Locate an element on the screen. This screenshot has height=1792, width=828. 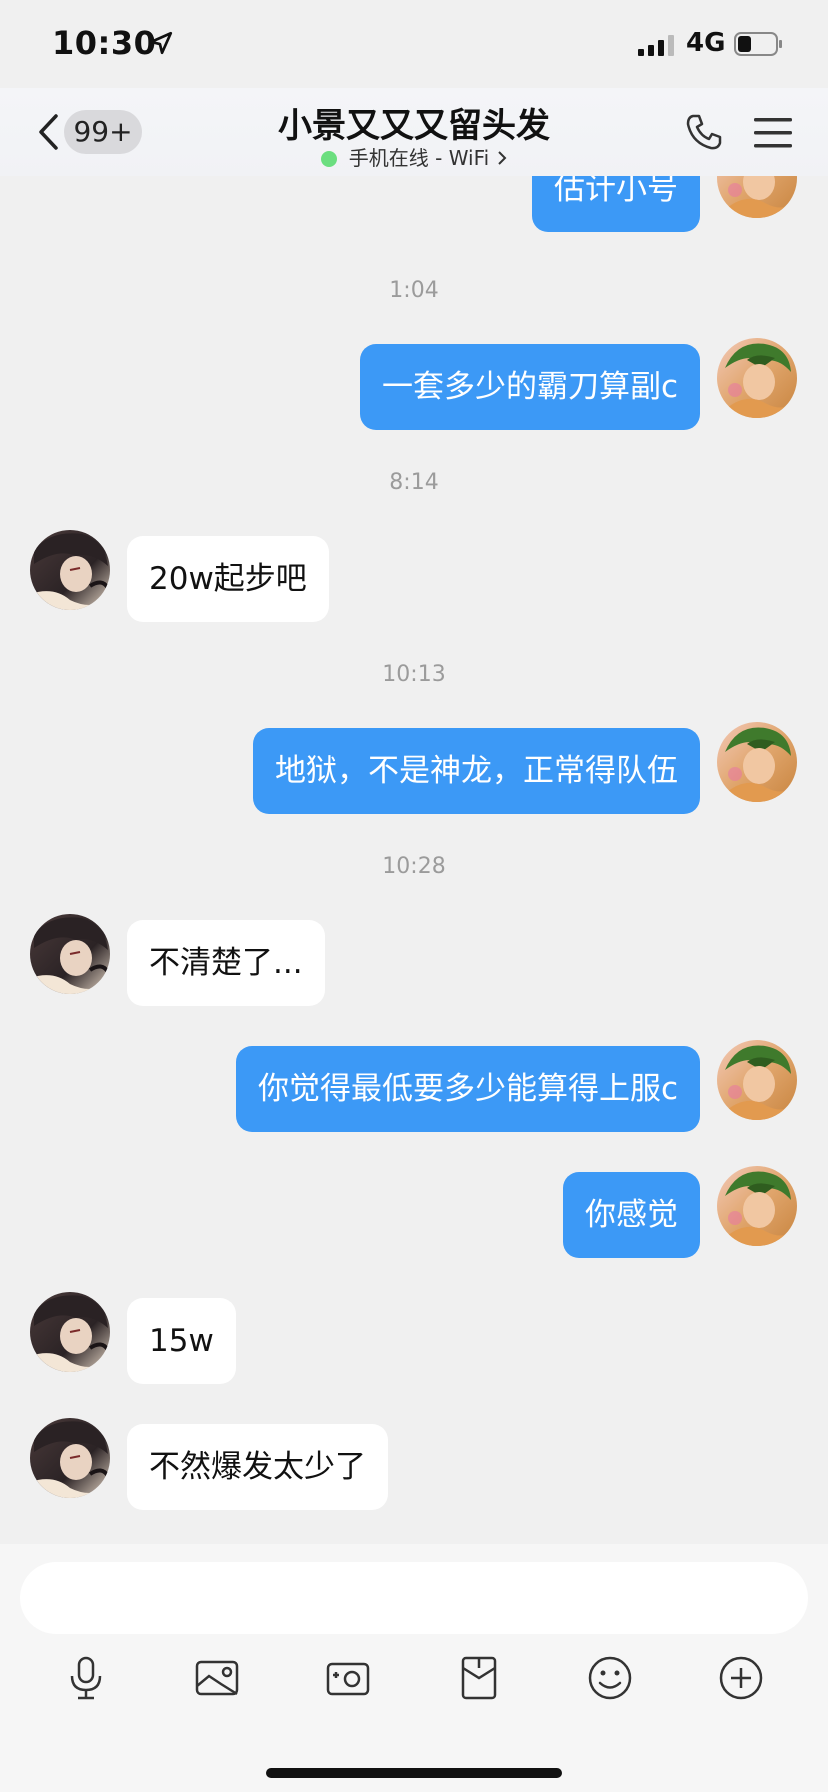
message-bubble-received: 15w is located at coordinates (181, 1341).